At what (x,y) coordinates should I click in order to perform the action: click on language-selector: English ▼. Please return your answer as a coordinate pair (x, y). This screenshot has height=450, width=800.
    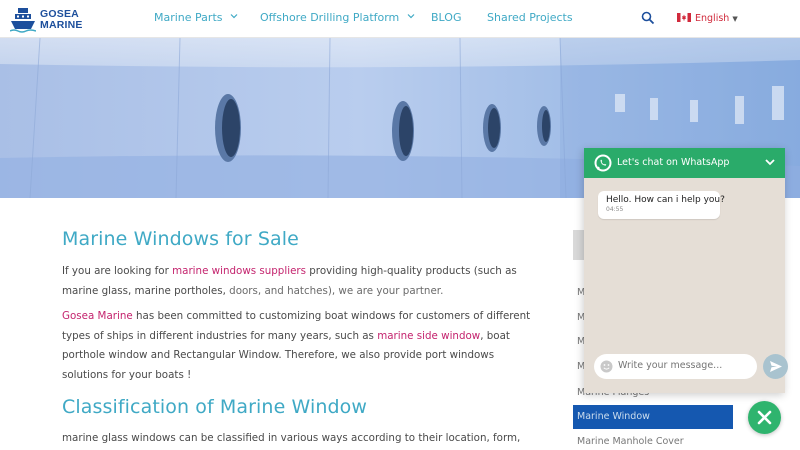
    Looking at the image, I should click on (707, 18).